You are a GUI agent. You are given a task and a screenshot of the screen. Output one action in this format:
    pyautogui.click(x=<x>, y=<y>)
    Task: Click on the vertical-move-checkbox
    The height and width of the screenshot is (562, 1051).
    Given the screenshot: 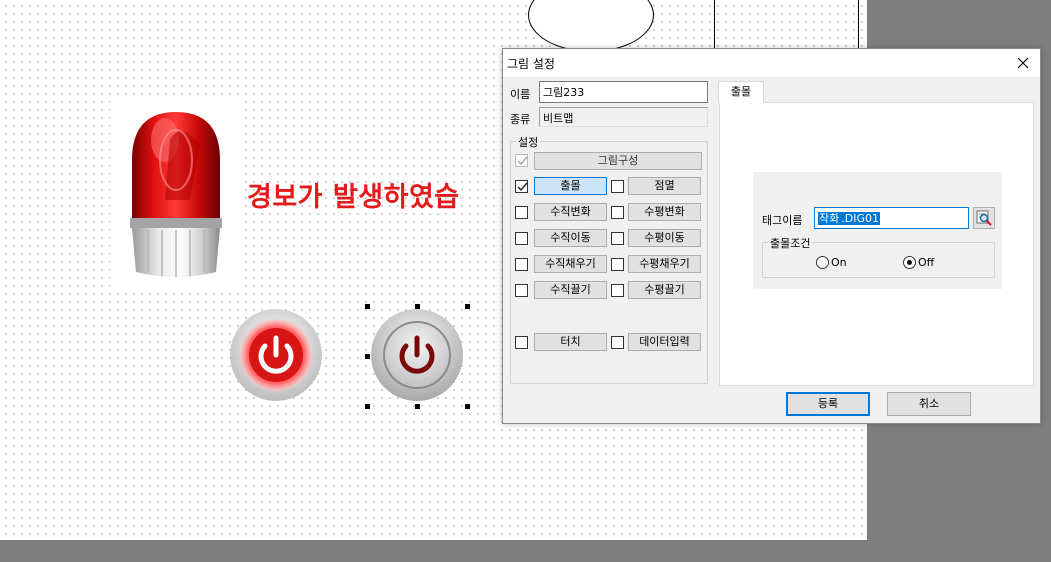 What is the action you would take?
    pyautogui.click(x=521, y=238)
    